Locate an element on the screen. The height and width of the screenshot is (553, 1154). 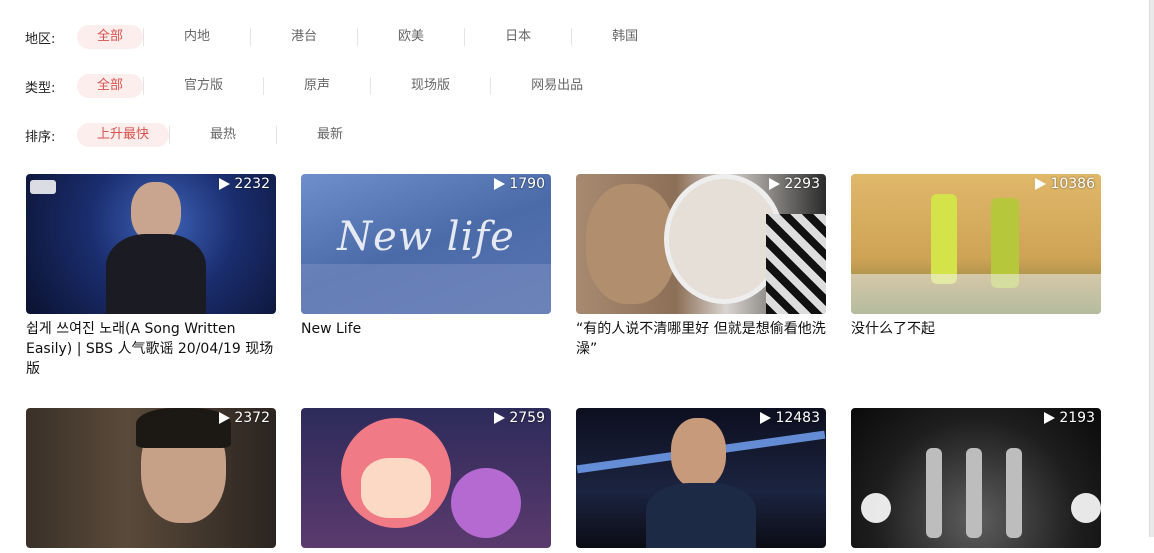
play-count: 2193 is located at coordinates (1069, 418).